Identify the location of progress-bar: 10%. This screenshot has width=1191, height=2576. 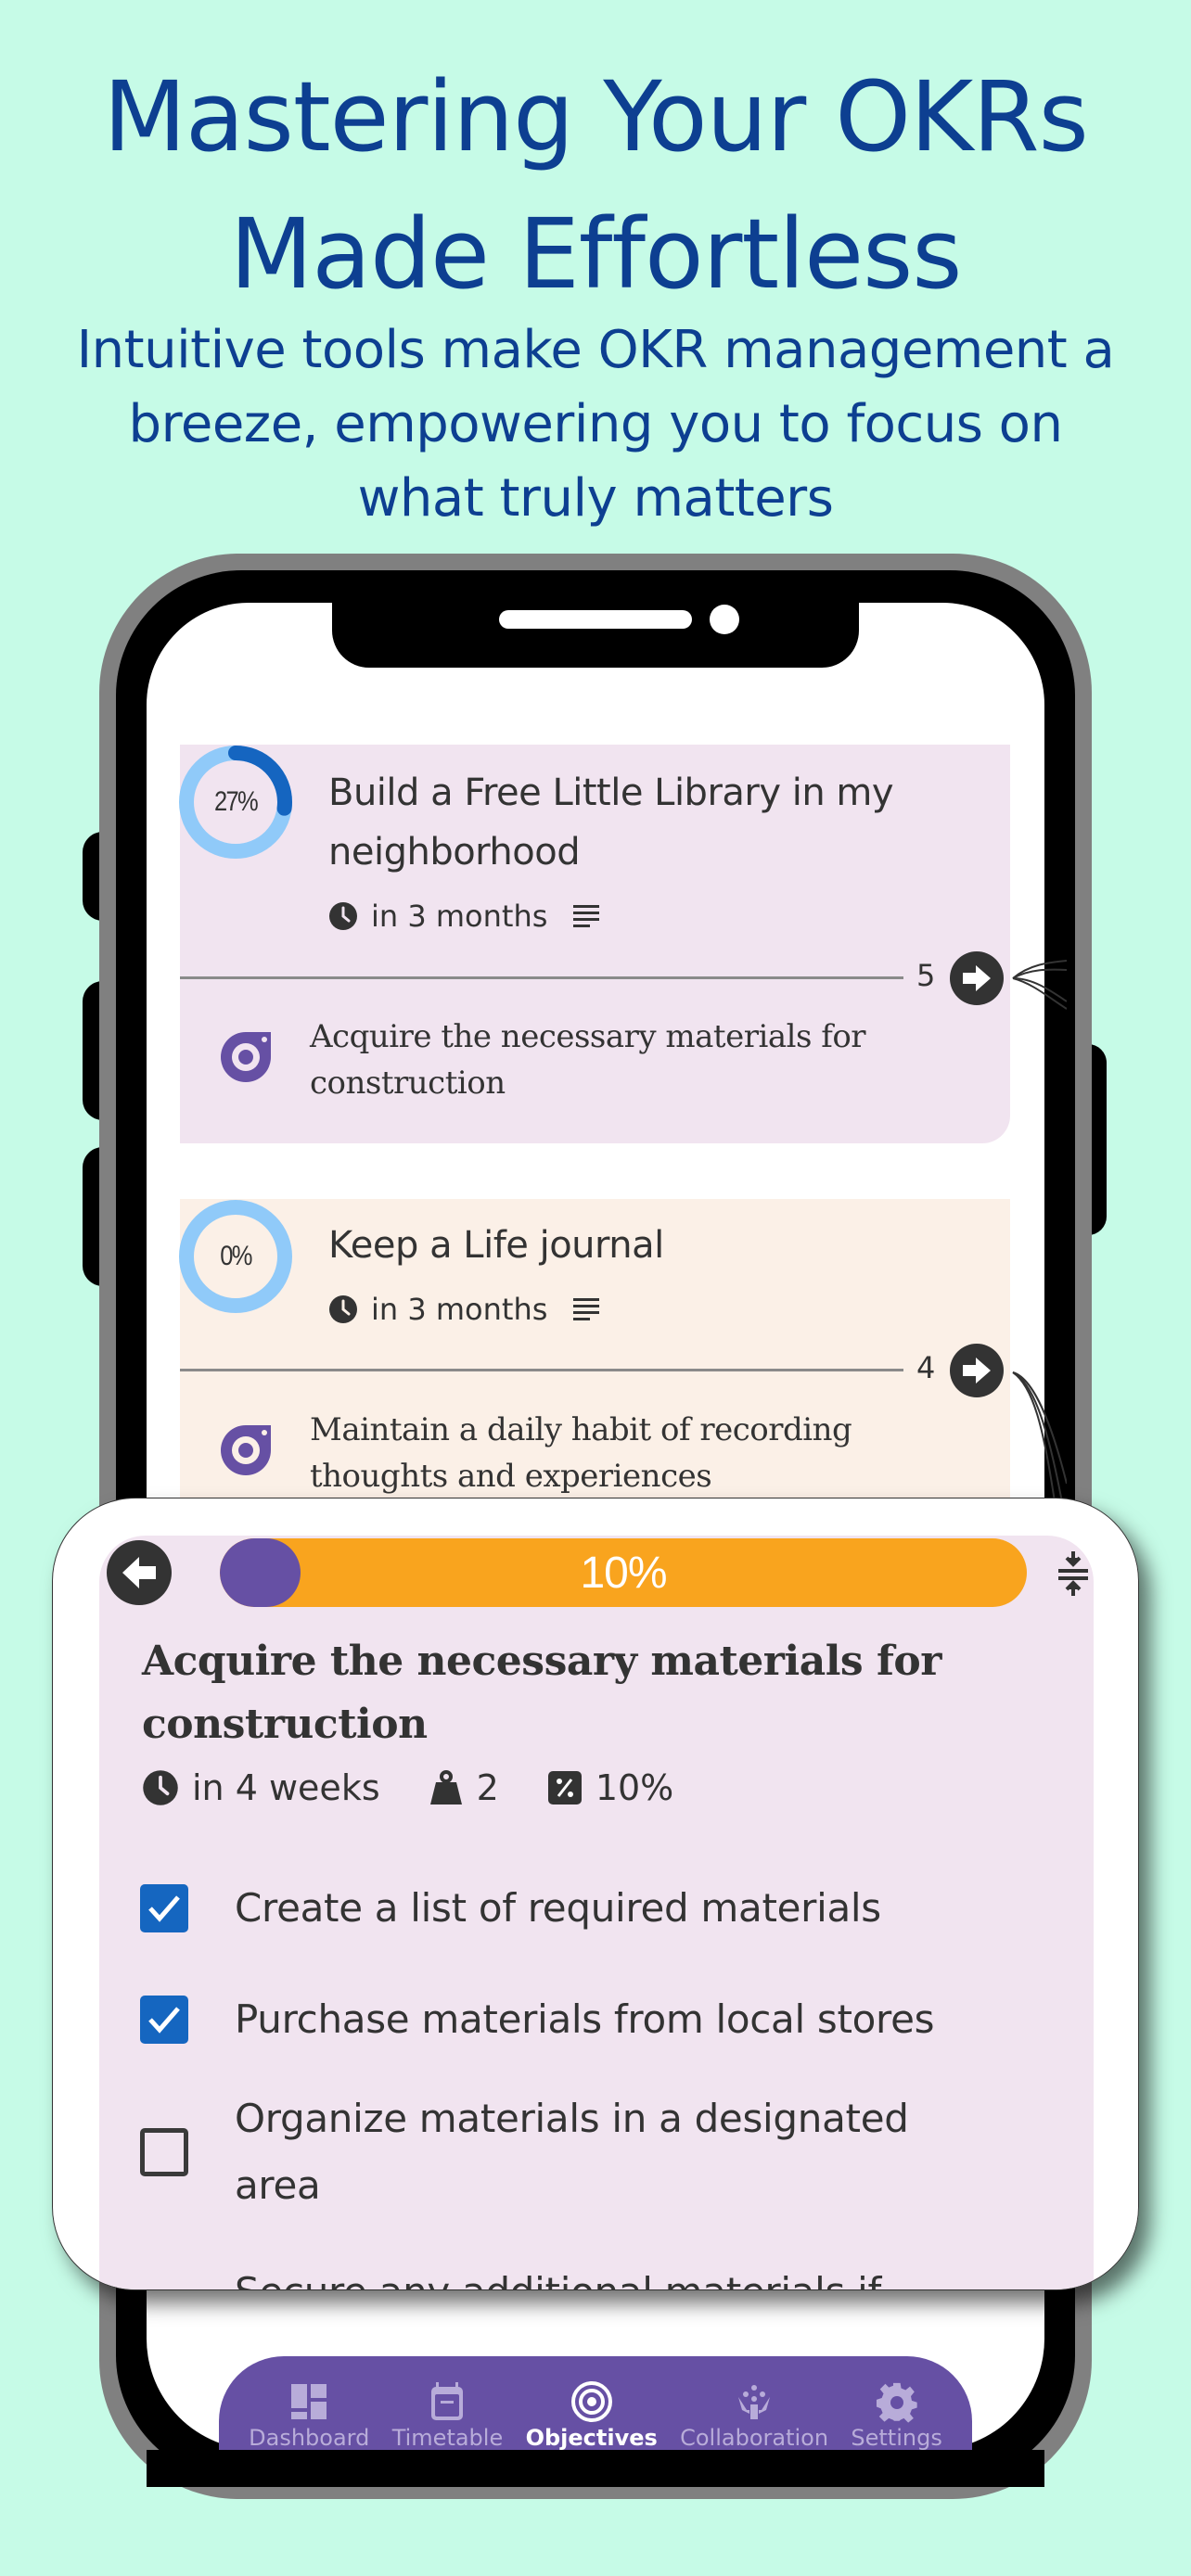
(623, 1572).